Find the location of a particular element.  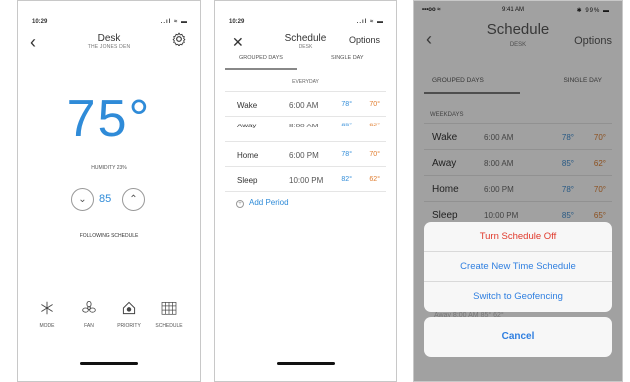

nav-mode: MODE is located at coordinates (47, 315).